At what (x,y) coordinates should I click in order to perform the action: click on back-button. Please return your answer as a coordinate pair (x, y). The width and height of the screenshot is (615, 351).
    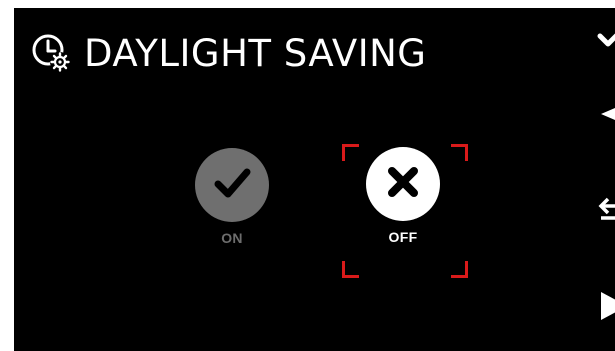
    Looking at the image, I should click on (606, 114).